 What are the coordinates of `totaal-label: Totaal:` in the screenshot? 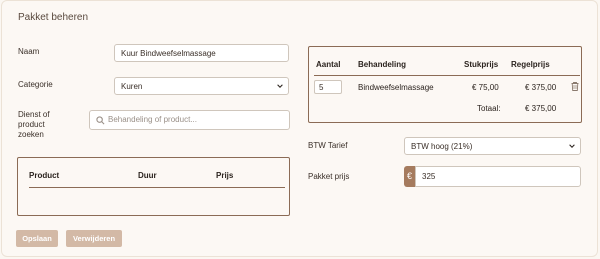 It's located at (489, 108).